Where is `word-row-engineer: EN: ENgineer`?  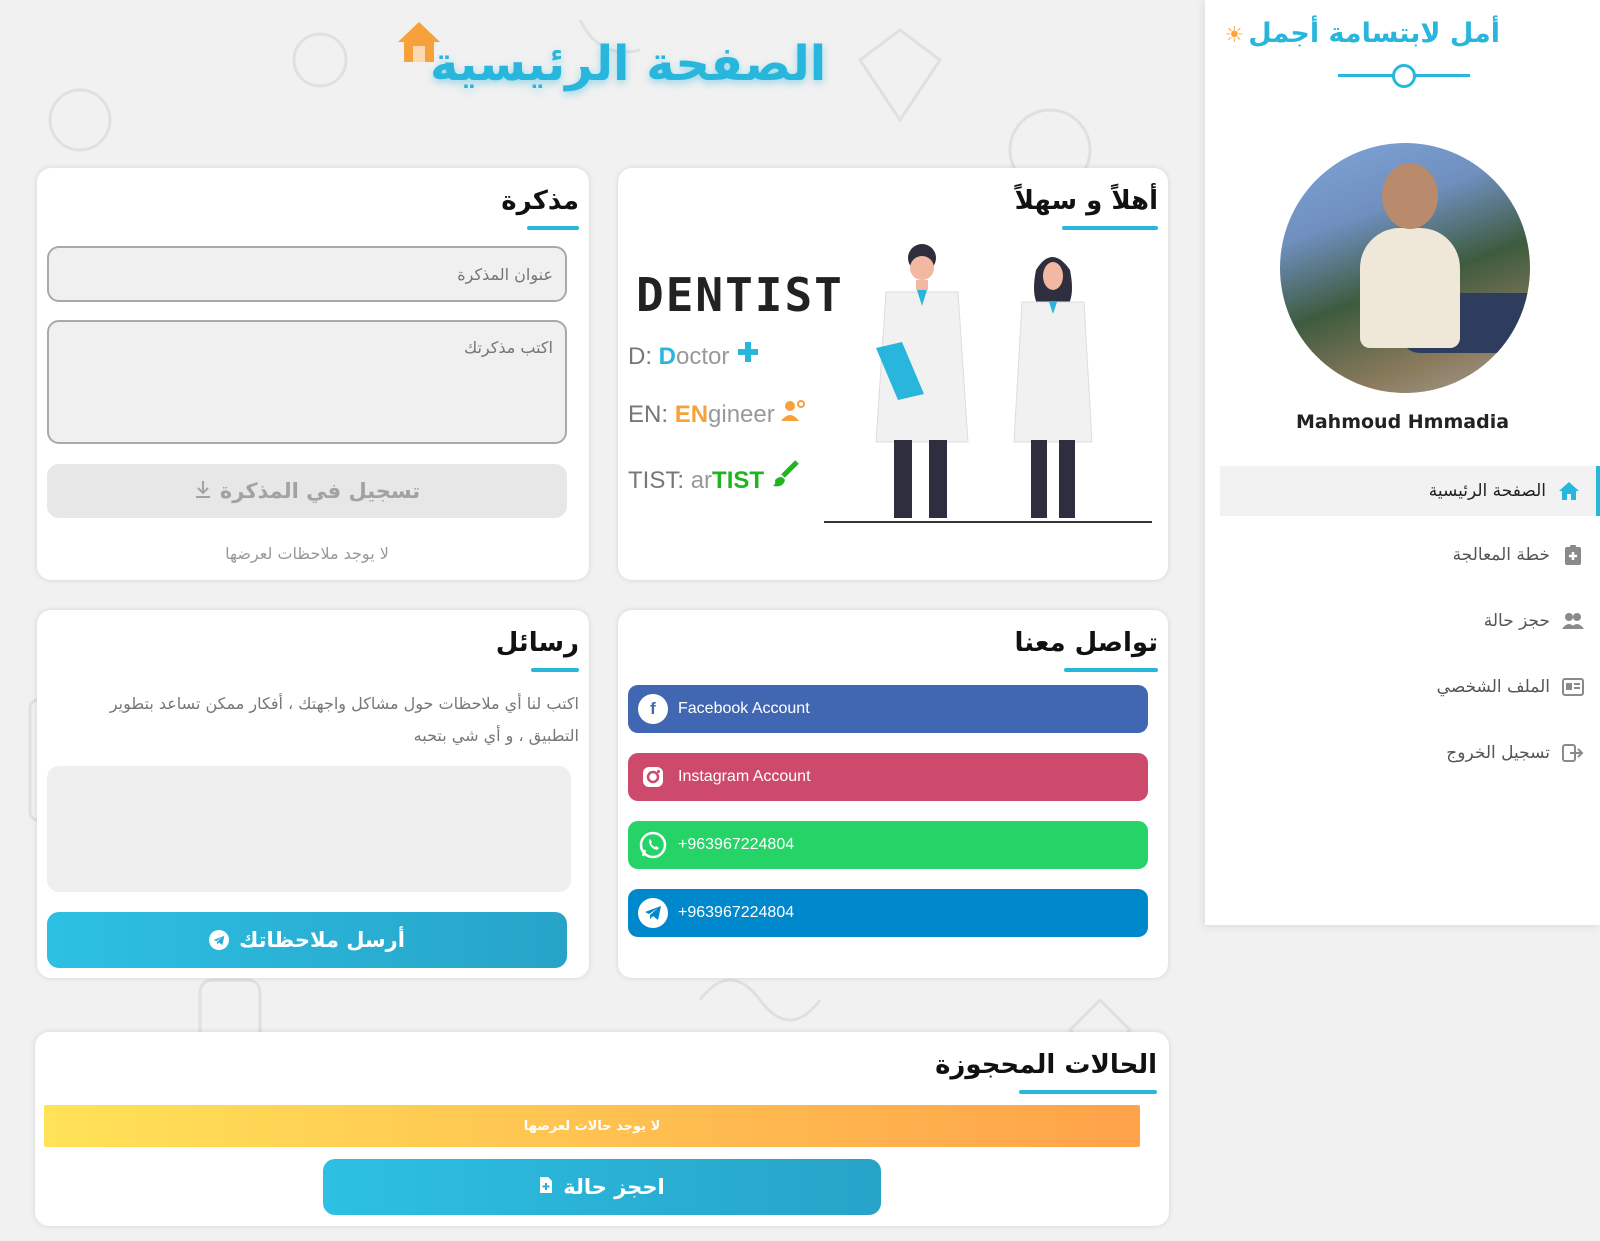 word-row-engineer: EN: ENgineer is located at coordinates (717, 414).